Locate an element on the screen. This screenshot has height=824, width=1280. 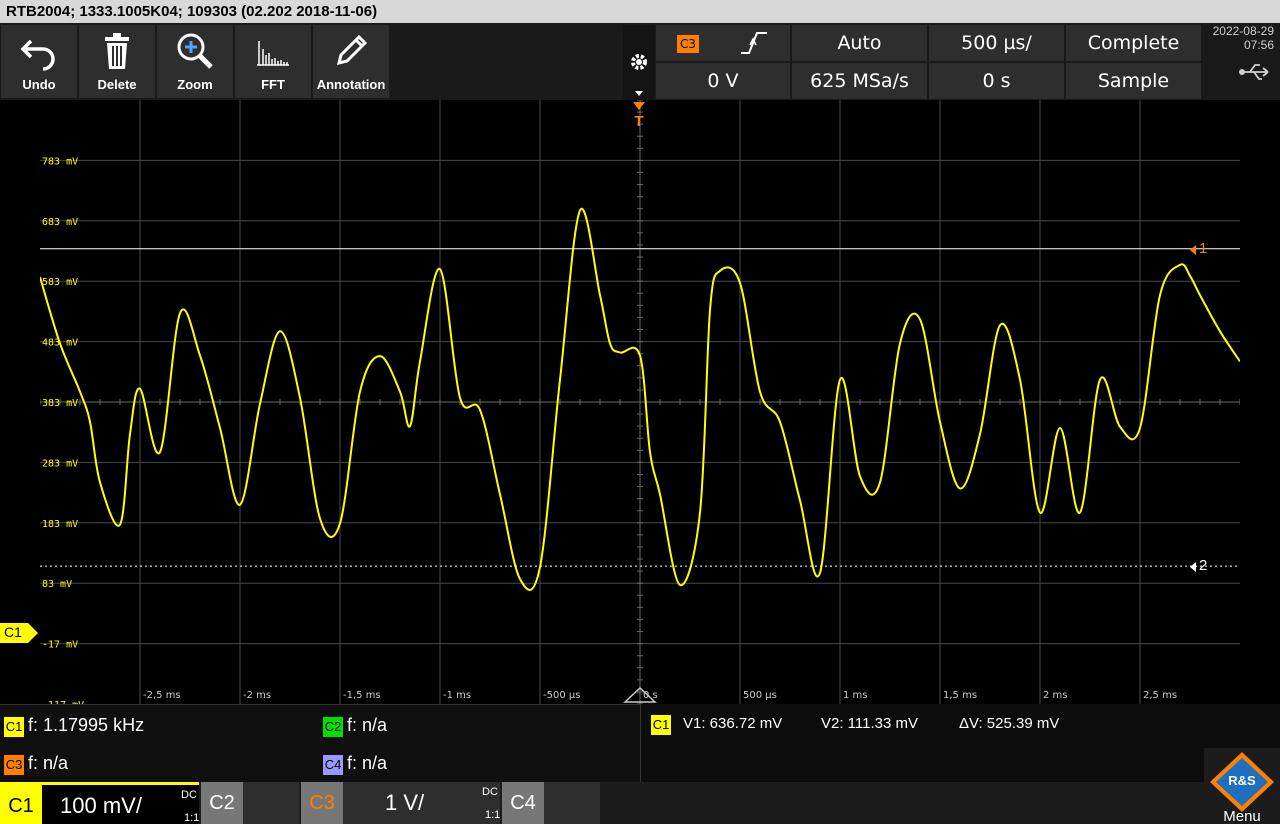
zoom-label: Zoom is located at coordinates (195, 84).